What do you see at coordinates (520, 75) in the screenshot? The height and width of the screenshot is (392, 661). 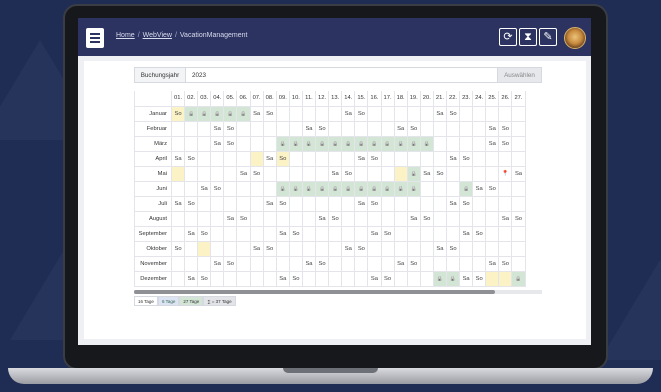 I see `select-year-button: Auswählen` at bounding box center [520, 75].